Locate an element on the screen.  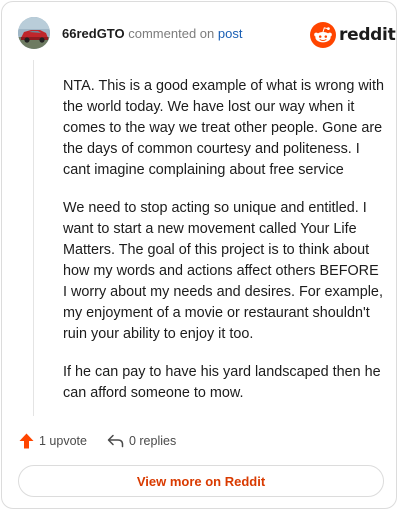
view-more-on-reddit-button: View more on Reddit is located at coordinates (201, 481).